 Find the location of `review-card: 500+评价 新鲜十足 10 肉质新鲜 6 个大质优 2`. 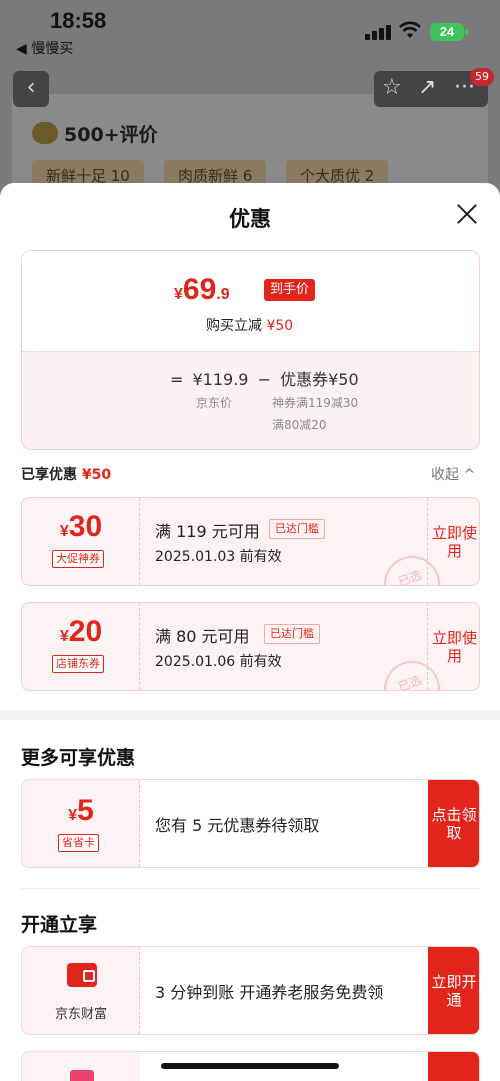

review-card: 500+评价 新鲜十足 10 肉质新鲜 6 个大质优 2 is located at coordinates (250, 144).